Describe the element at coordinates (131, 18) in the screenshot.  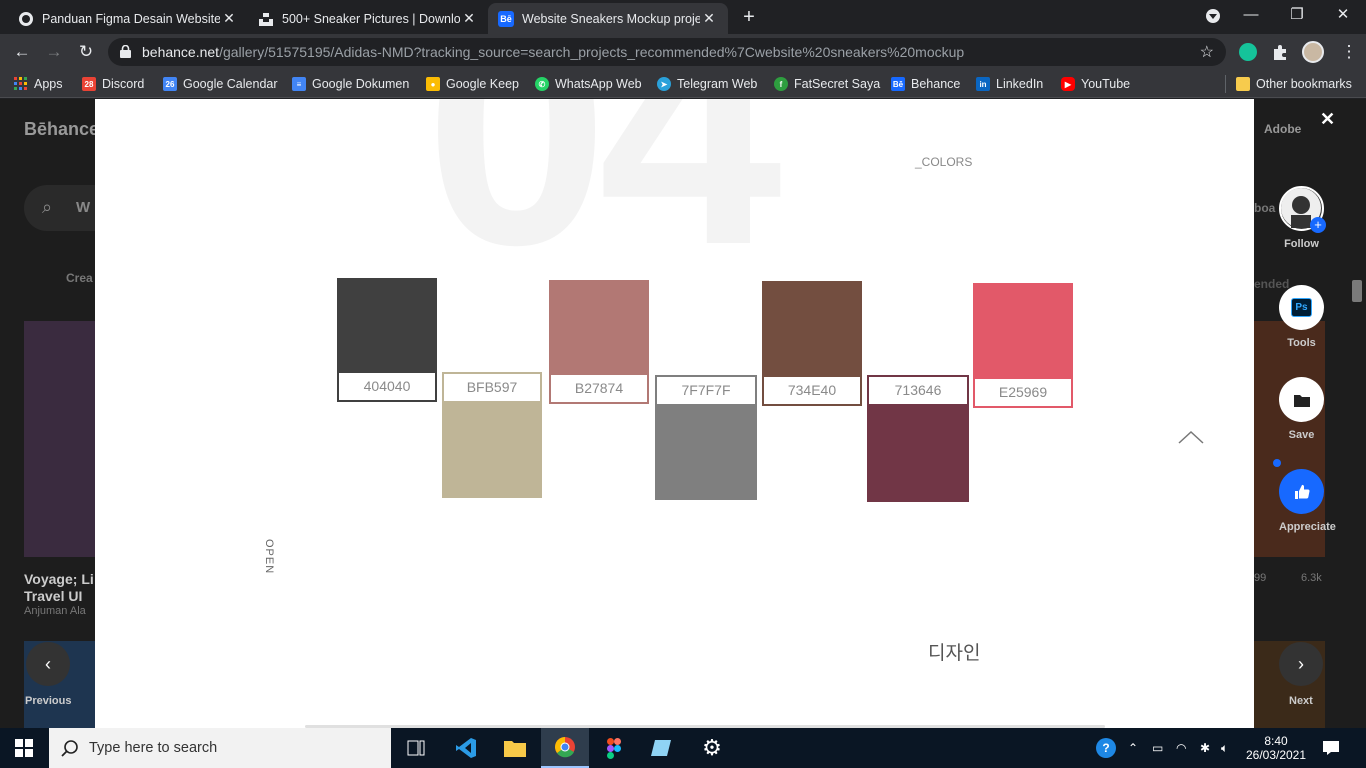
I see `tab-title: Panduan Figma Desain Website E` at that location.